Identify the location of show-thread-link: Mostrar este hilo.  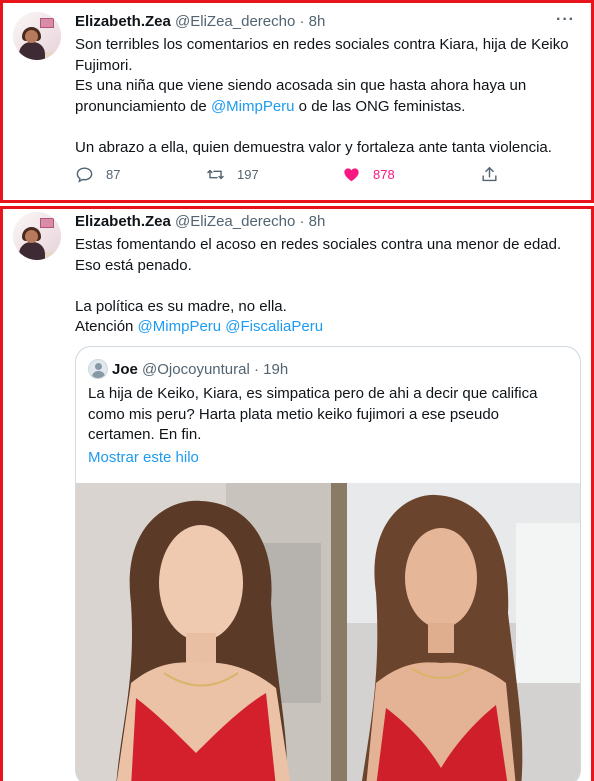
(143, 457).